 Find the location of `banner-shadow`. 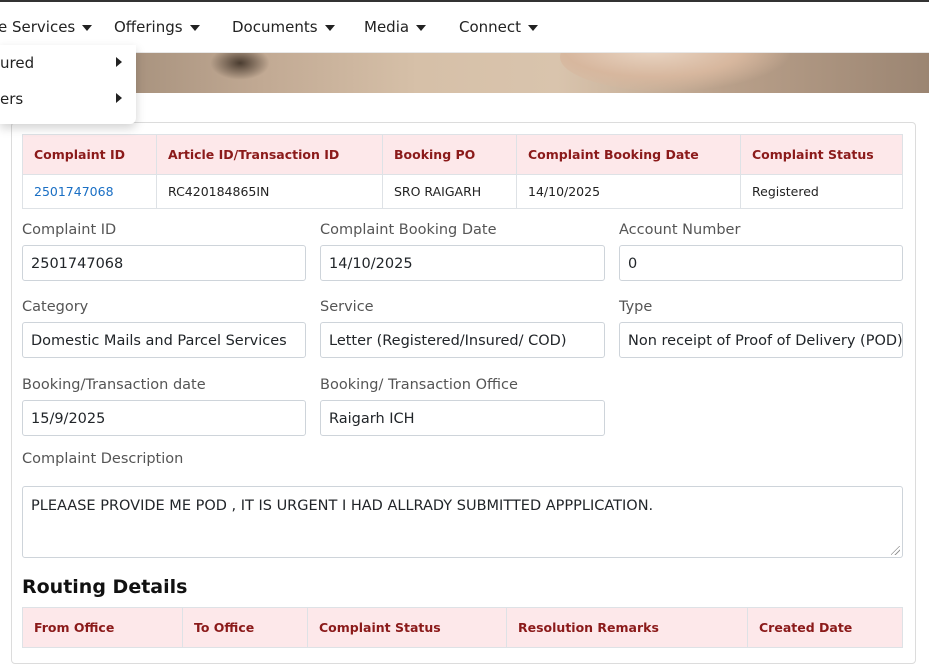

banner-shadow is located at coordinates (240, 66).